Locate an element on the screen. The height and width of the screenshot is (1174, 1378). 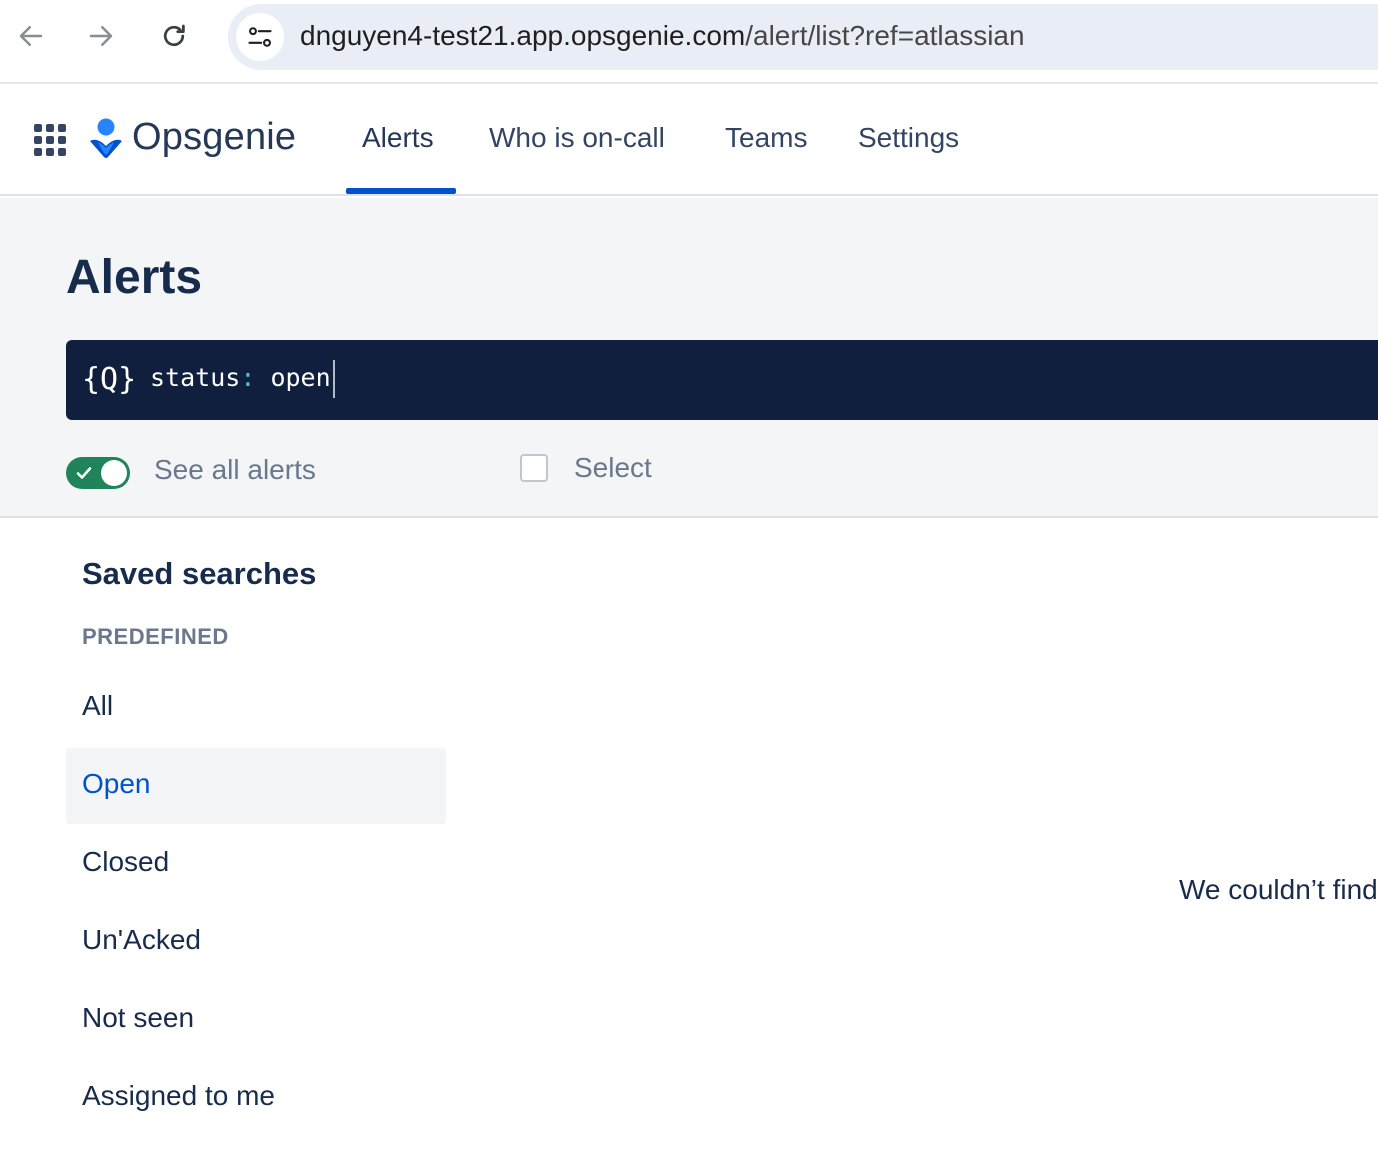
saved-search-label: All is located at coordinates (98, 705).